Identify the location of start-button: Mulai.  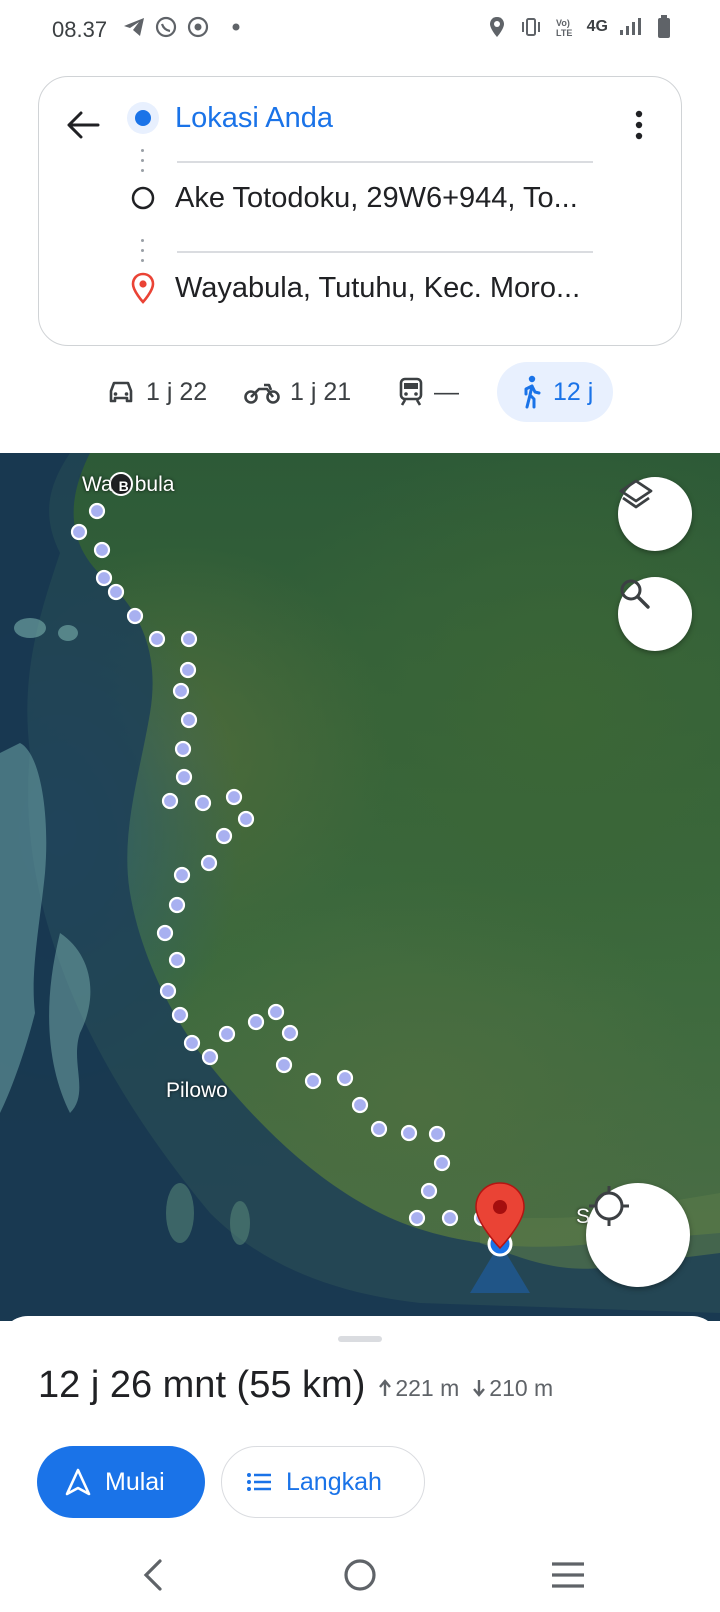
(121, 1482).